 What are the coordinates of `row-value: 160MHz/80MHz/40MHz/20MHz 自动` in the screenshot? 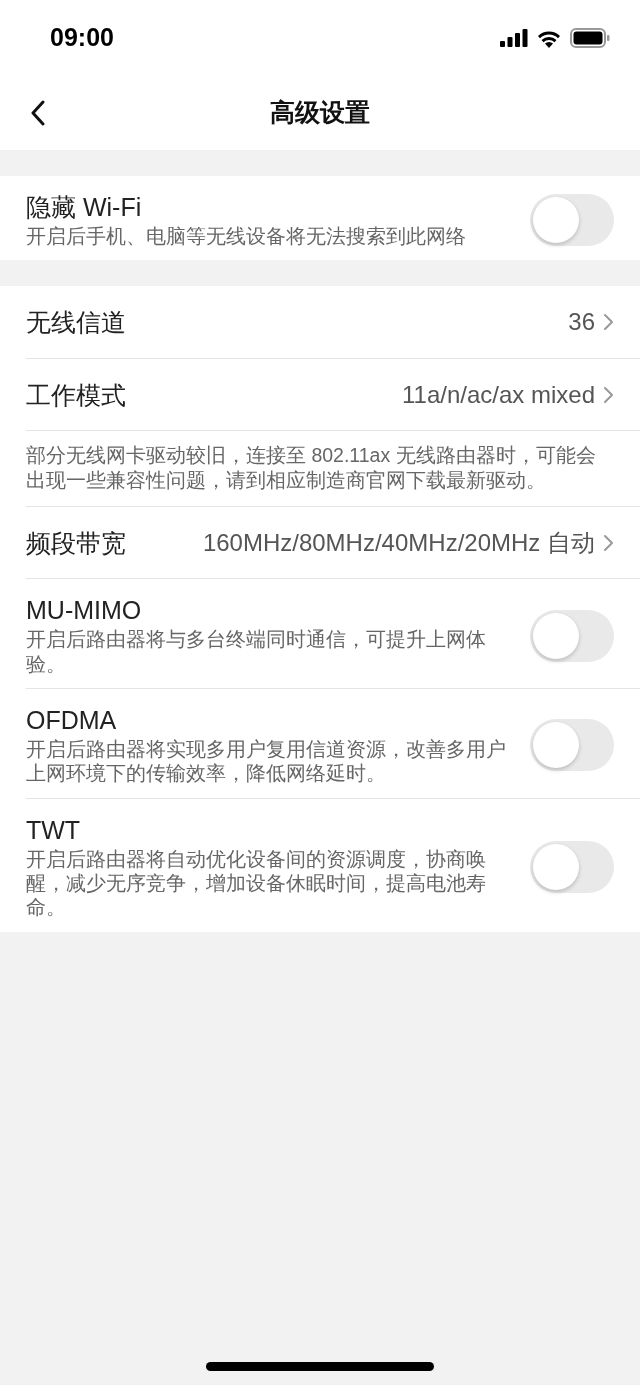 It's located at (398, 542).